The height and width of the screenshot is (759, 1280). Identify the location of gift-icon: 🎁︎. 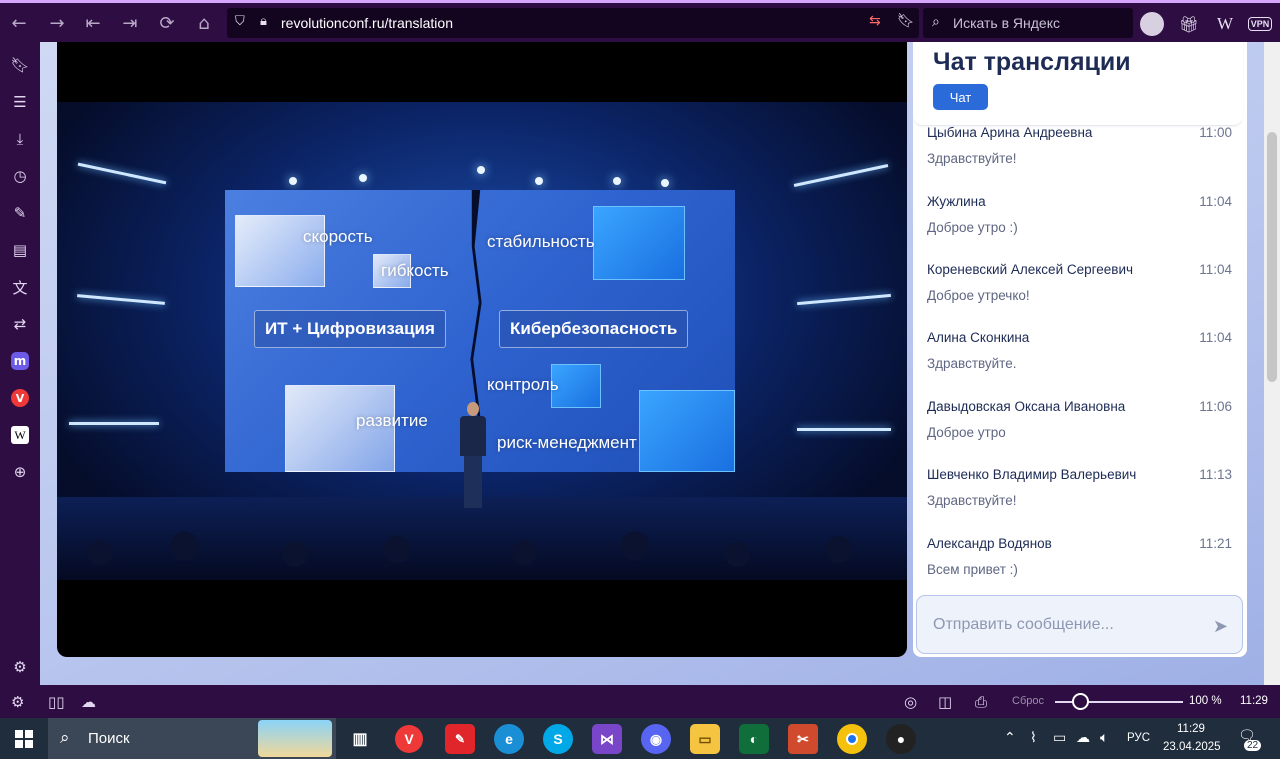
(1189, 24).